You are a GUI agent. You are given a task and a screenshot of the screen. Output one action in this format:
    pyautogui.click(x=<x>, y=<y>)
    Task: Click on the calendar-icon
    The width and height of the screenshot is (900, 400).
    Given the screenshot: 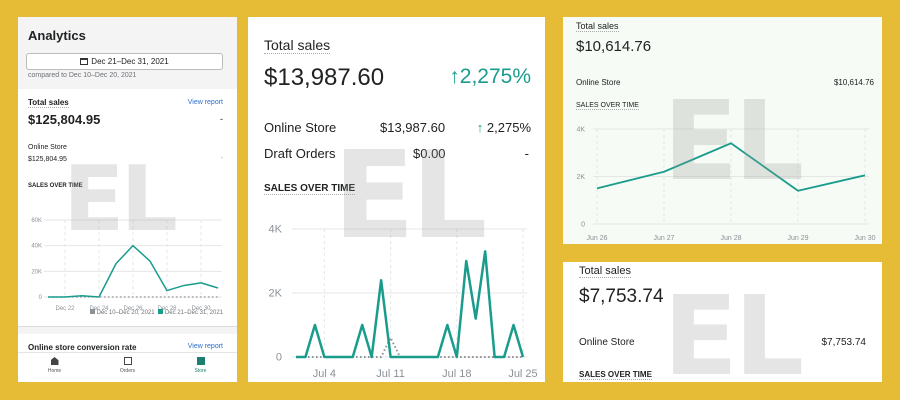 What is the action you would take?
    pyautogui.click(x=84, y=61)
    